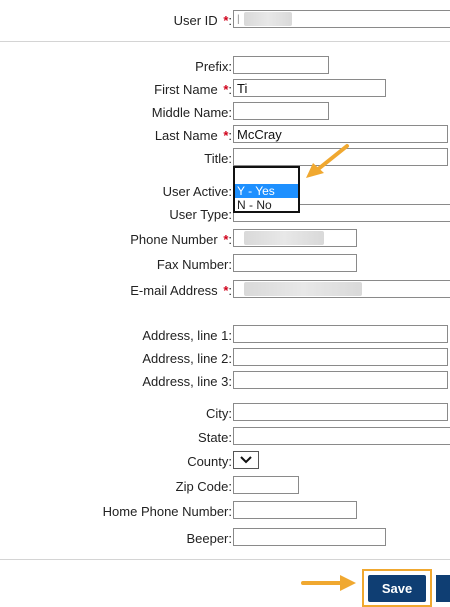 Image resolution: width=450 pixels, height=607 pixels. Describe the element at coordinates (187, 358) in the screenshot. I see `address2-label: Address, line 2:` at that location.